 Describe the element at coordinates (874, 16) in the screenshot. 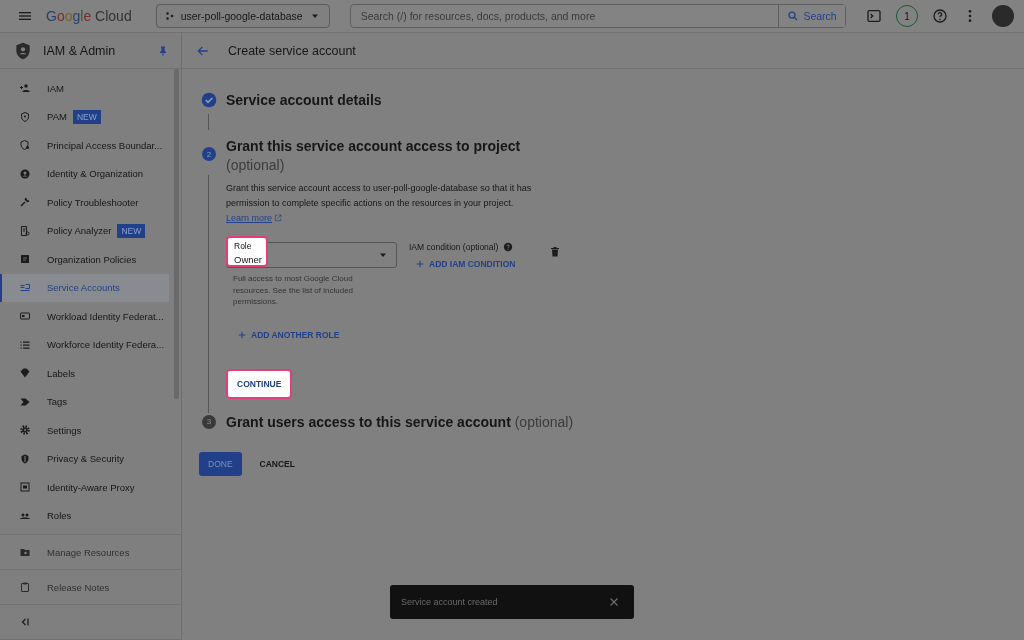

I see `terminal-icon` at that location.